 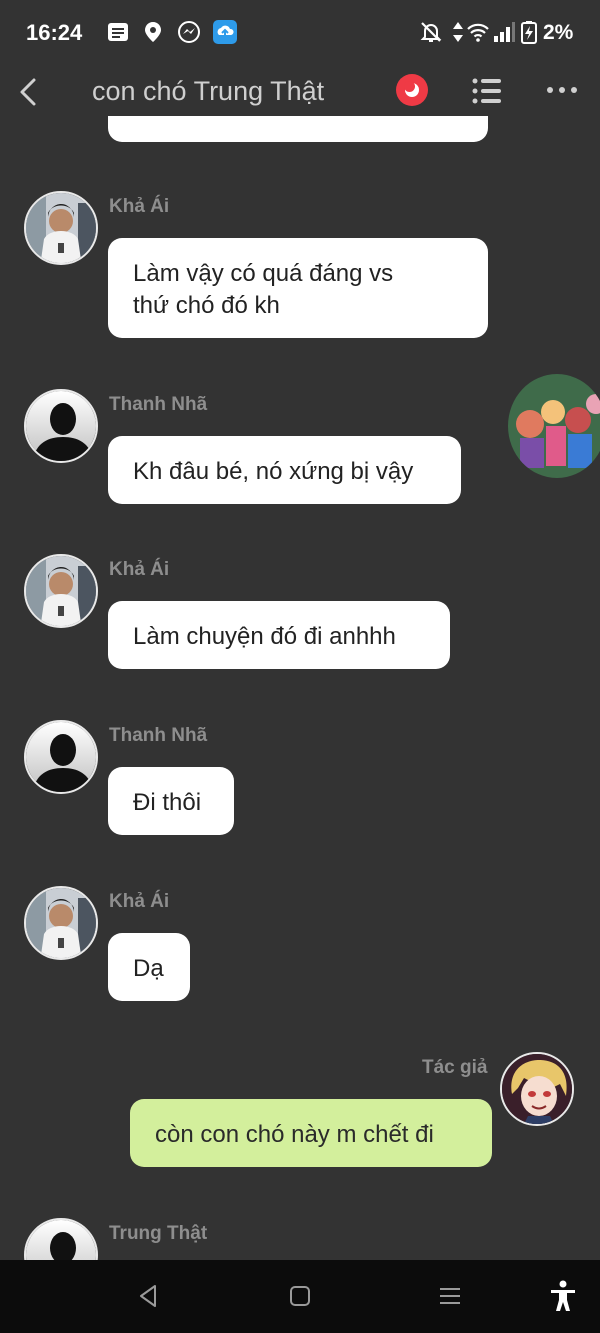 I want to click on accessibility-icon, so click(x=563, y=1296).